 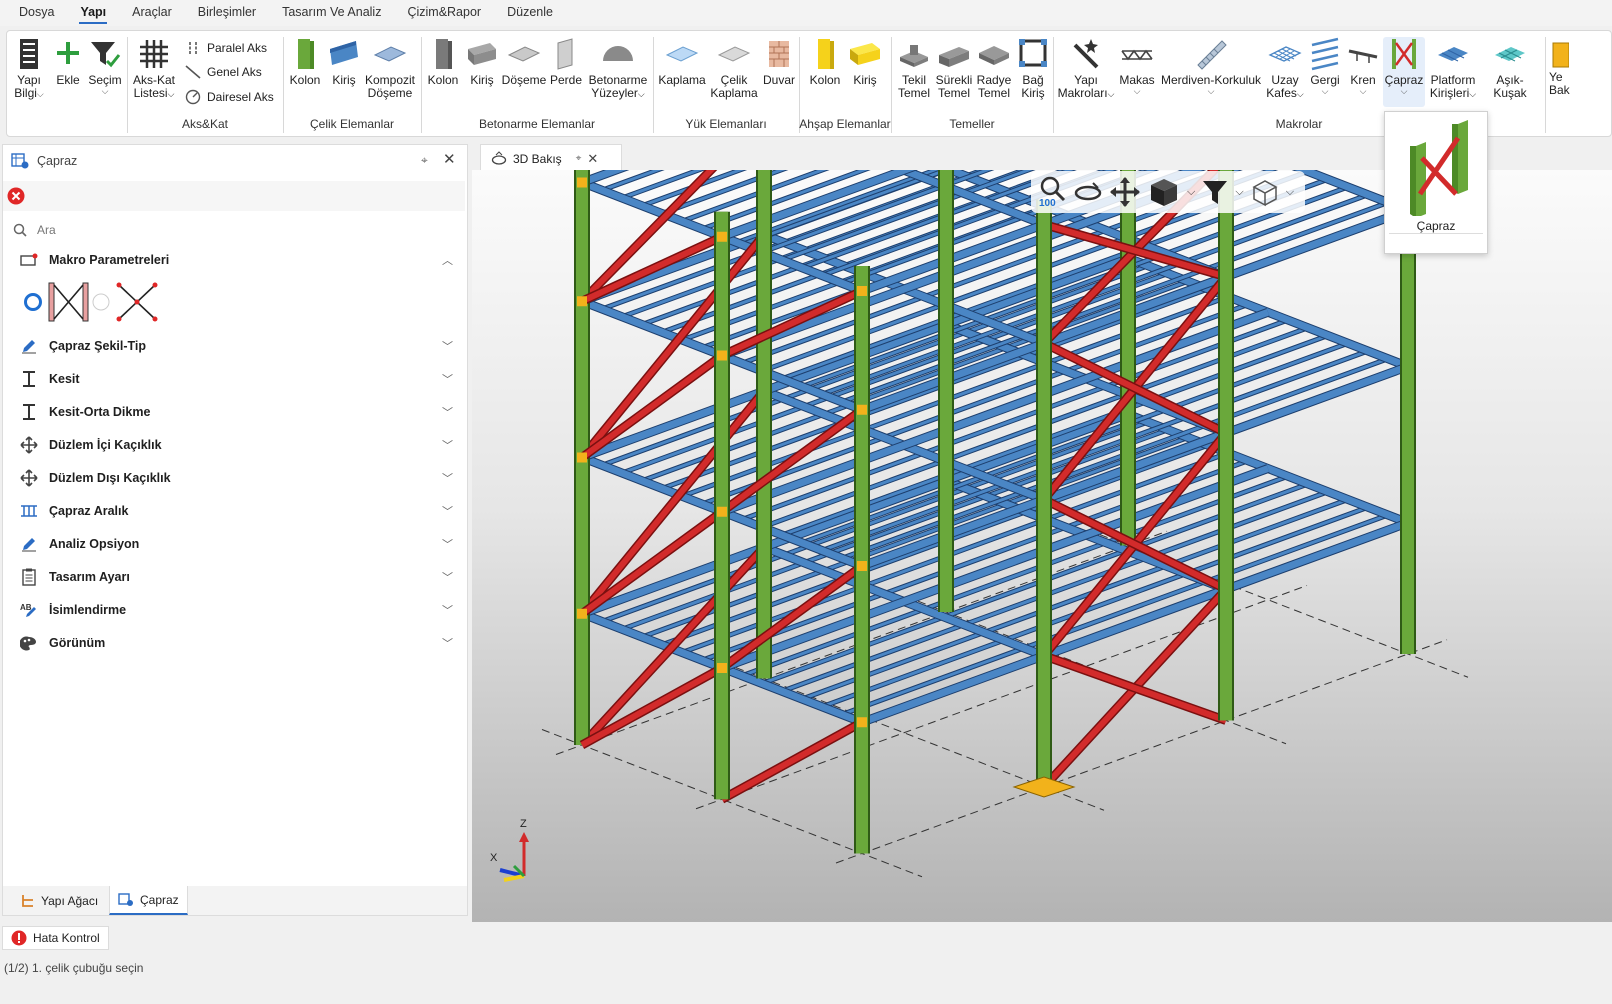 I want to click on search-input: Ara, so click(x=46, y=230).